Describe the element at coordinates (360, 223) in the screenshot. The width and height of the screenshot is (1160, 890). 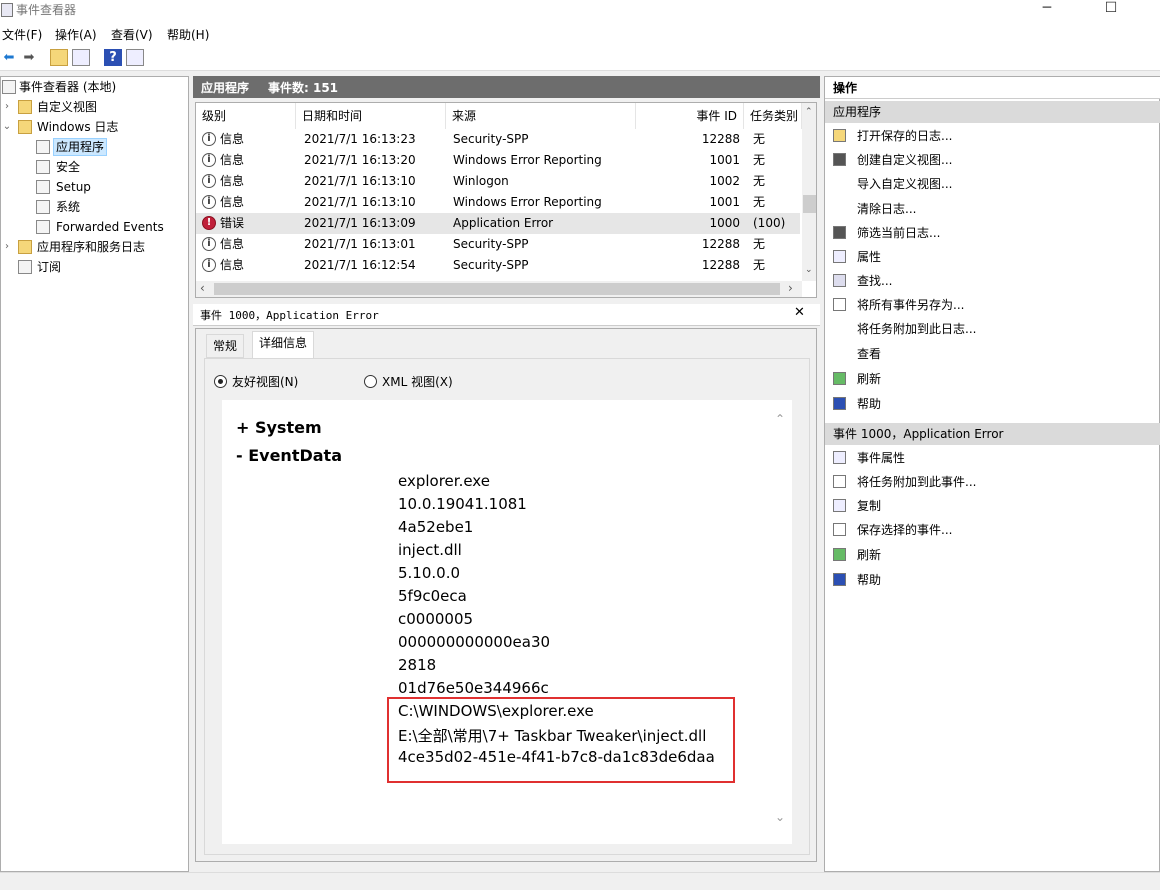
I see `row-datetime: 2021/7/1 16:13:09` at that location.